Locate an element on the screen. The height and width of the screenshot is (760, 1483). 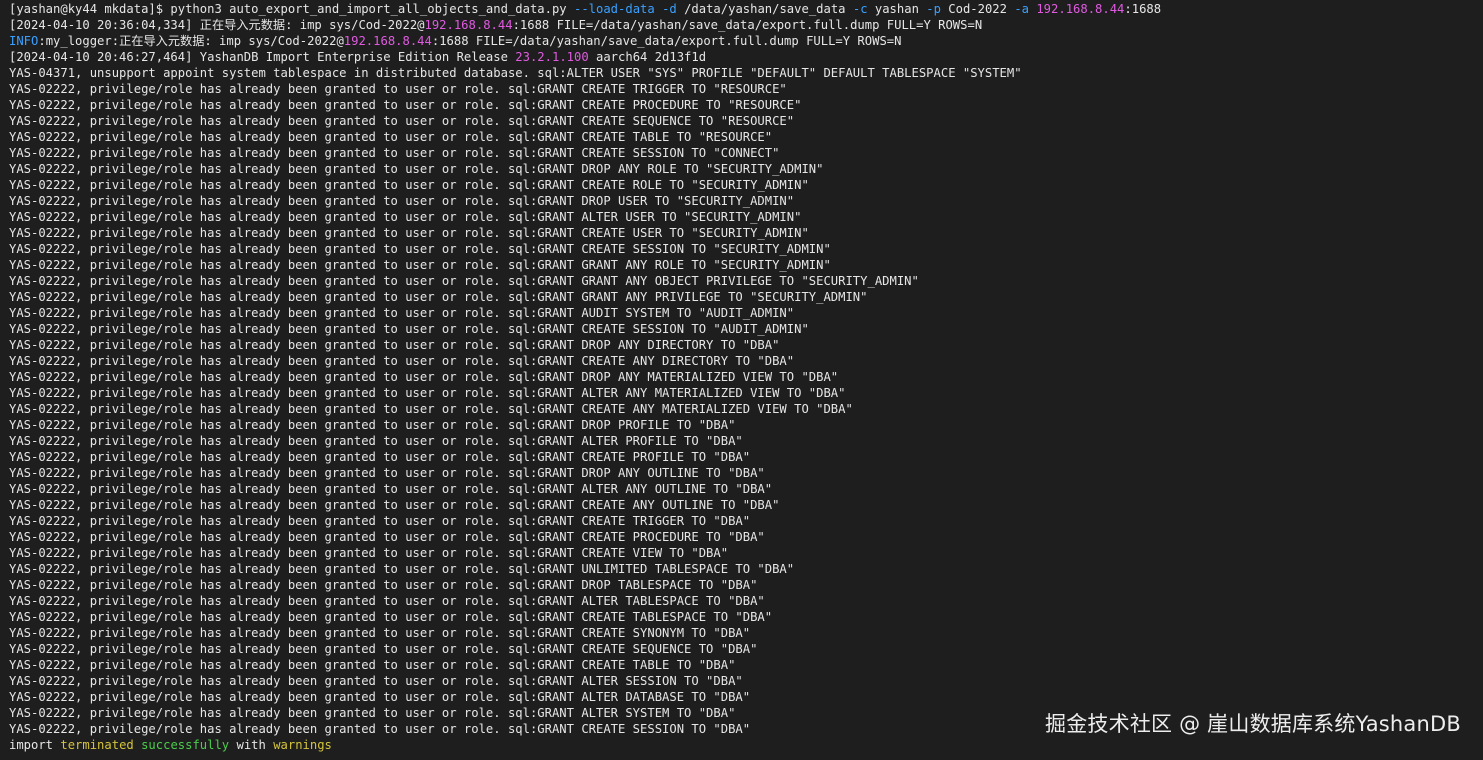
terminal-text: /data/yashan/save_data is located at coordinates (764, 9).